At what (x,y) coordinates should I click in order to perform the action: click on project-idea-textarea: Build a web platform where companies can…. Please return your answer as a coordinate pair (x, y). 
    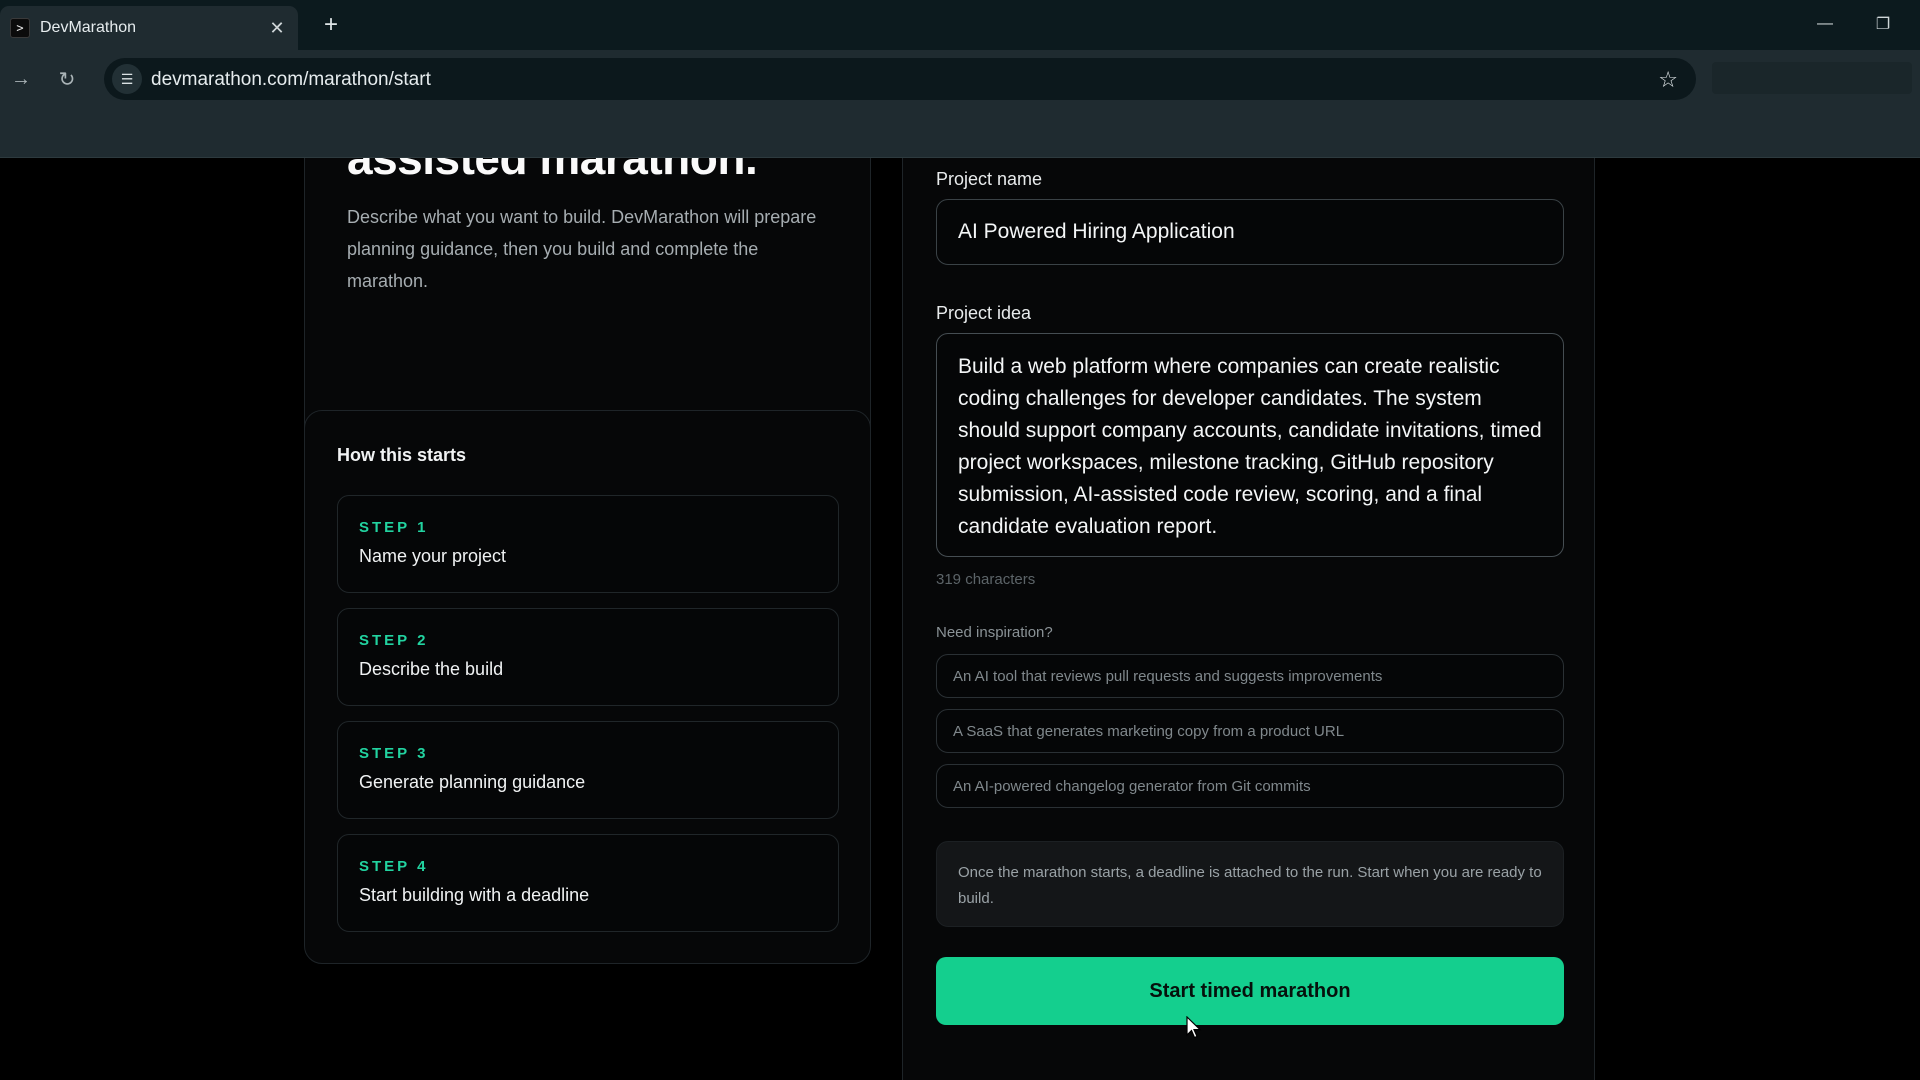
    Looking at the image, I should click on (1250, 445).